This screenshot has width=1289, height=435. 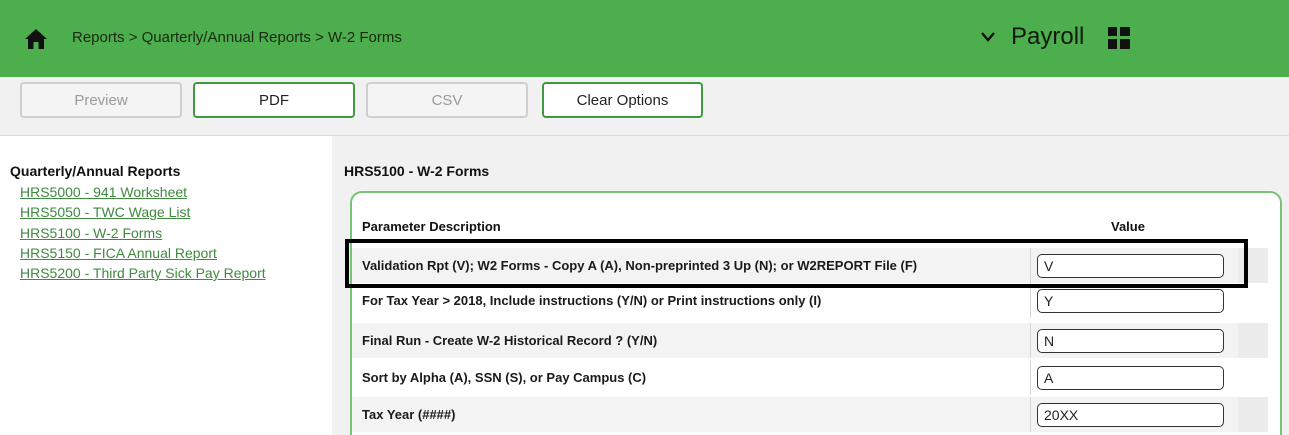 I want to click on parameter-label: Tax Year (####), so click(x=409, y=414).